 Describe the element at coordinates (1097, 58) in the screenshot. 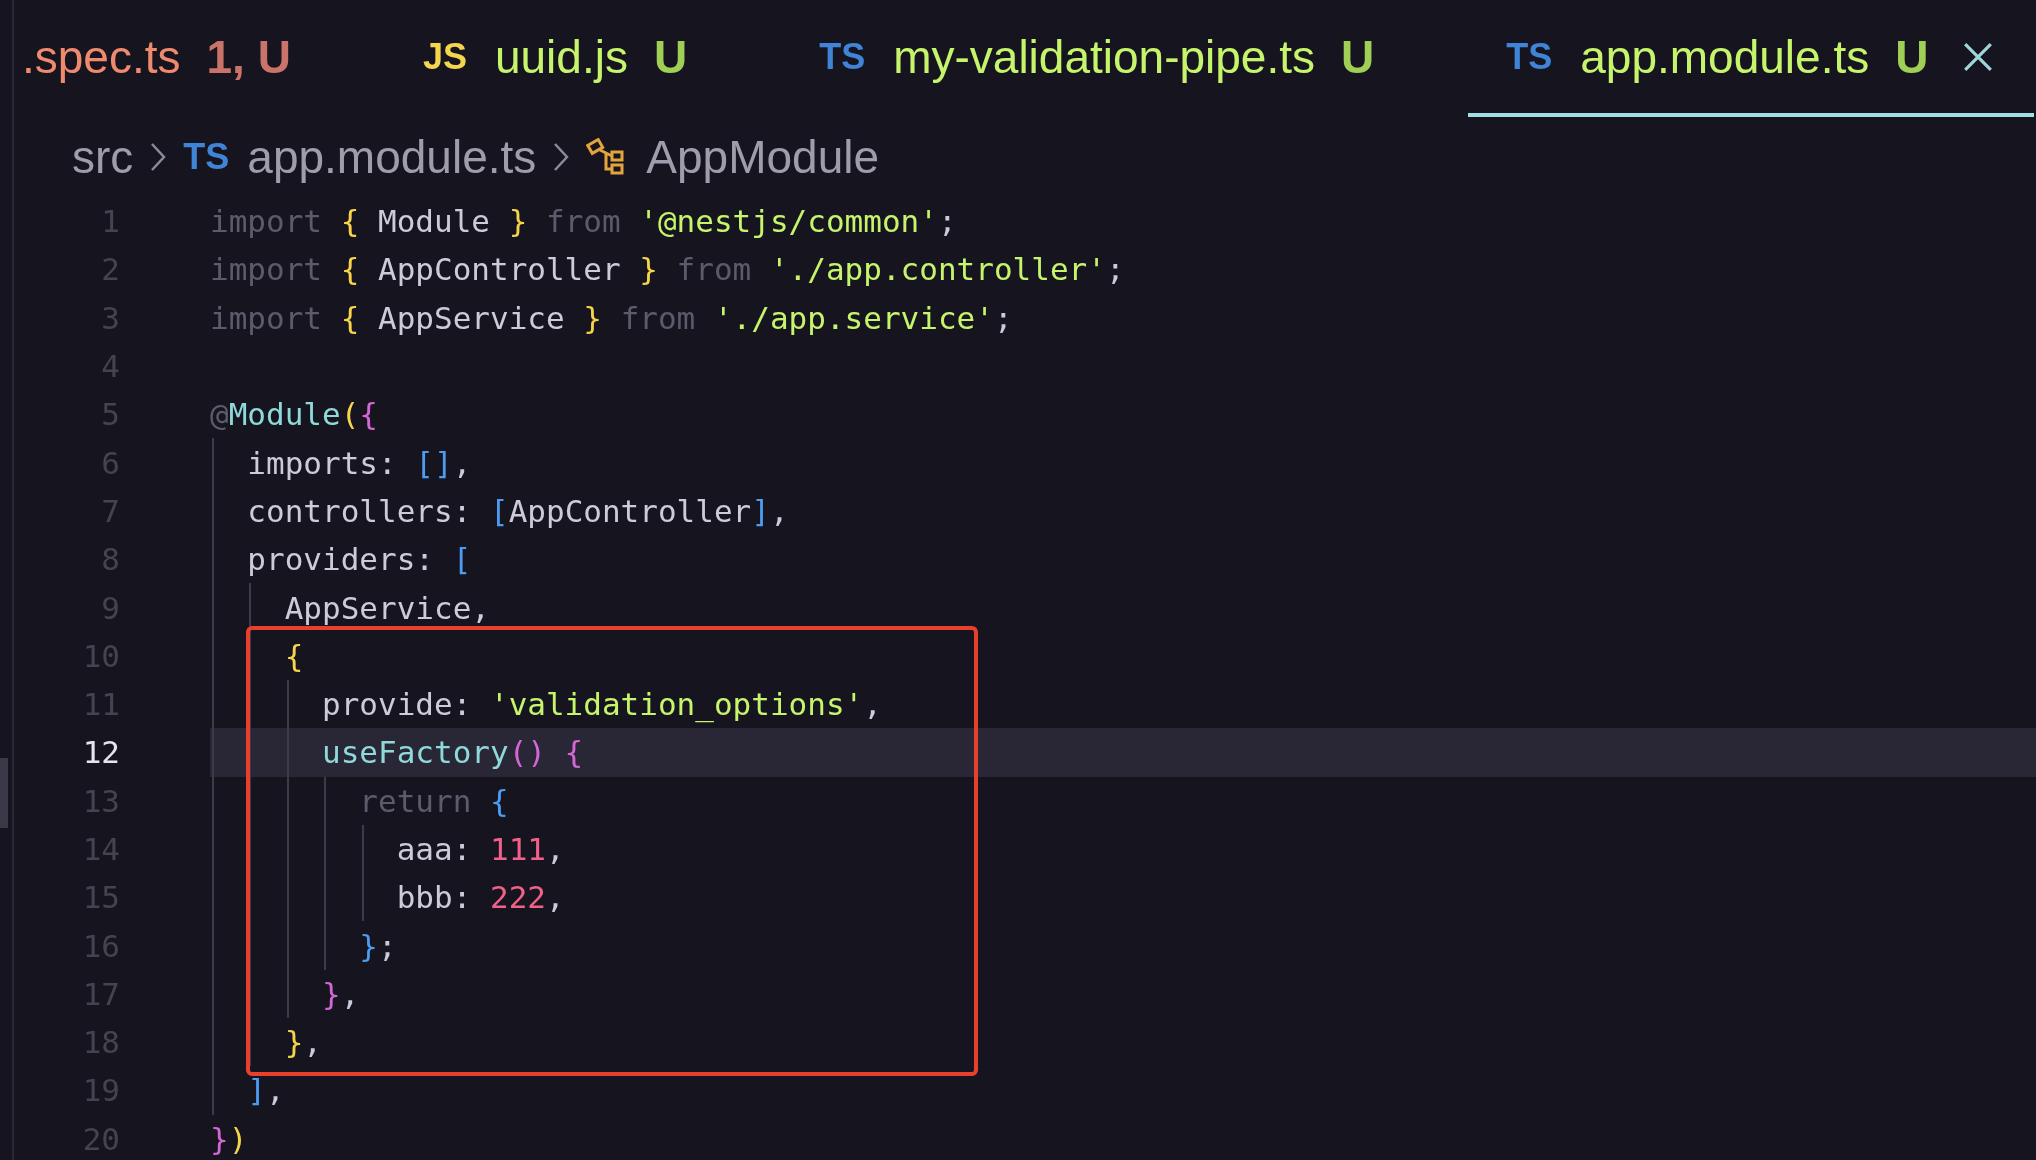

I see `editor-tab: TS my-validation-pipe.ts U` at that location.